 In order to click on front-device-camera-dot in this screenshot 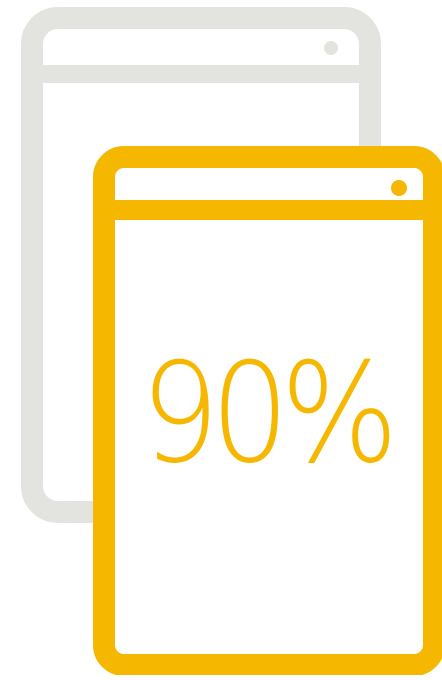, I will do `click(399, 188)`.